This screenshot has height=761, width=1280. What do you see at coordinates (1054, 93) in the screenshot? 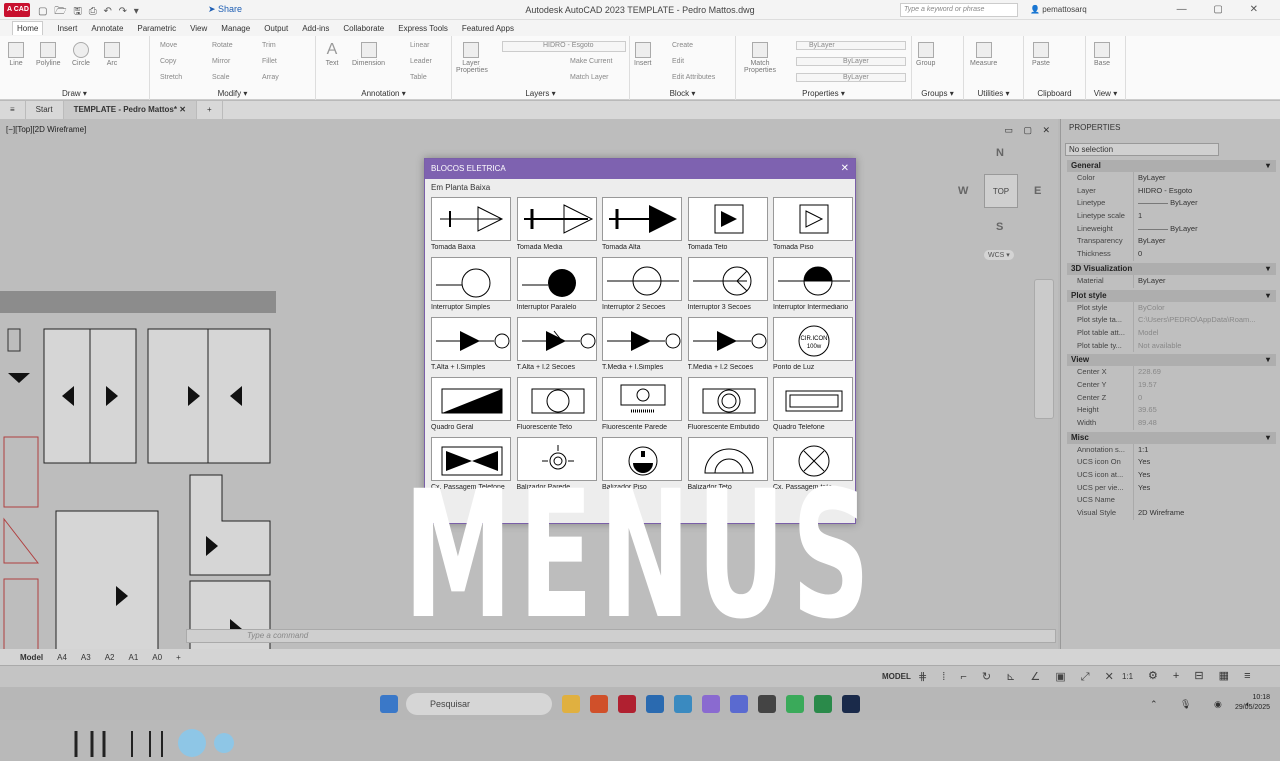
I see `clipboard-panel-title: Clipboard` at bounding box center [1054, 93].